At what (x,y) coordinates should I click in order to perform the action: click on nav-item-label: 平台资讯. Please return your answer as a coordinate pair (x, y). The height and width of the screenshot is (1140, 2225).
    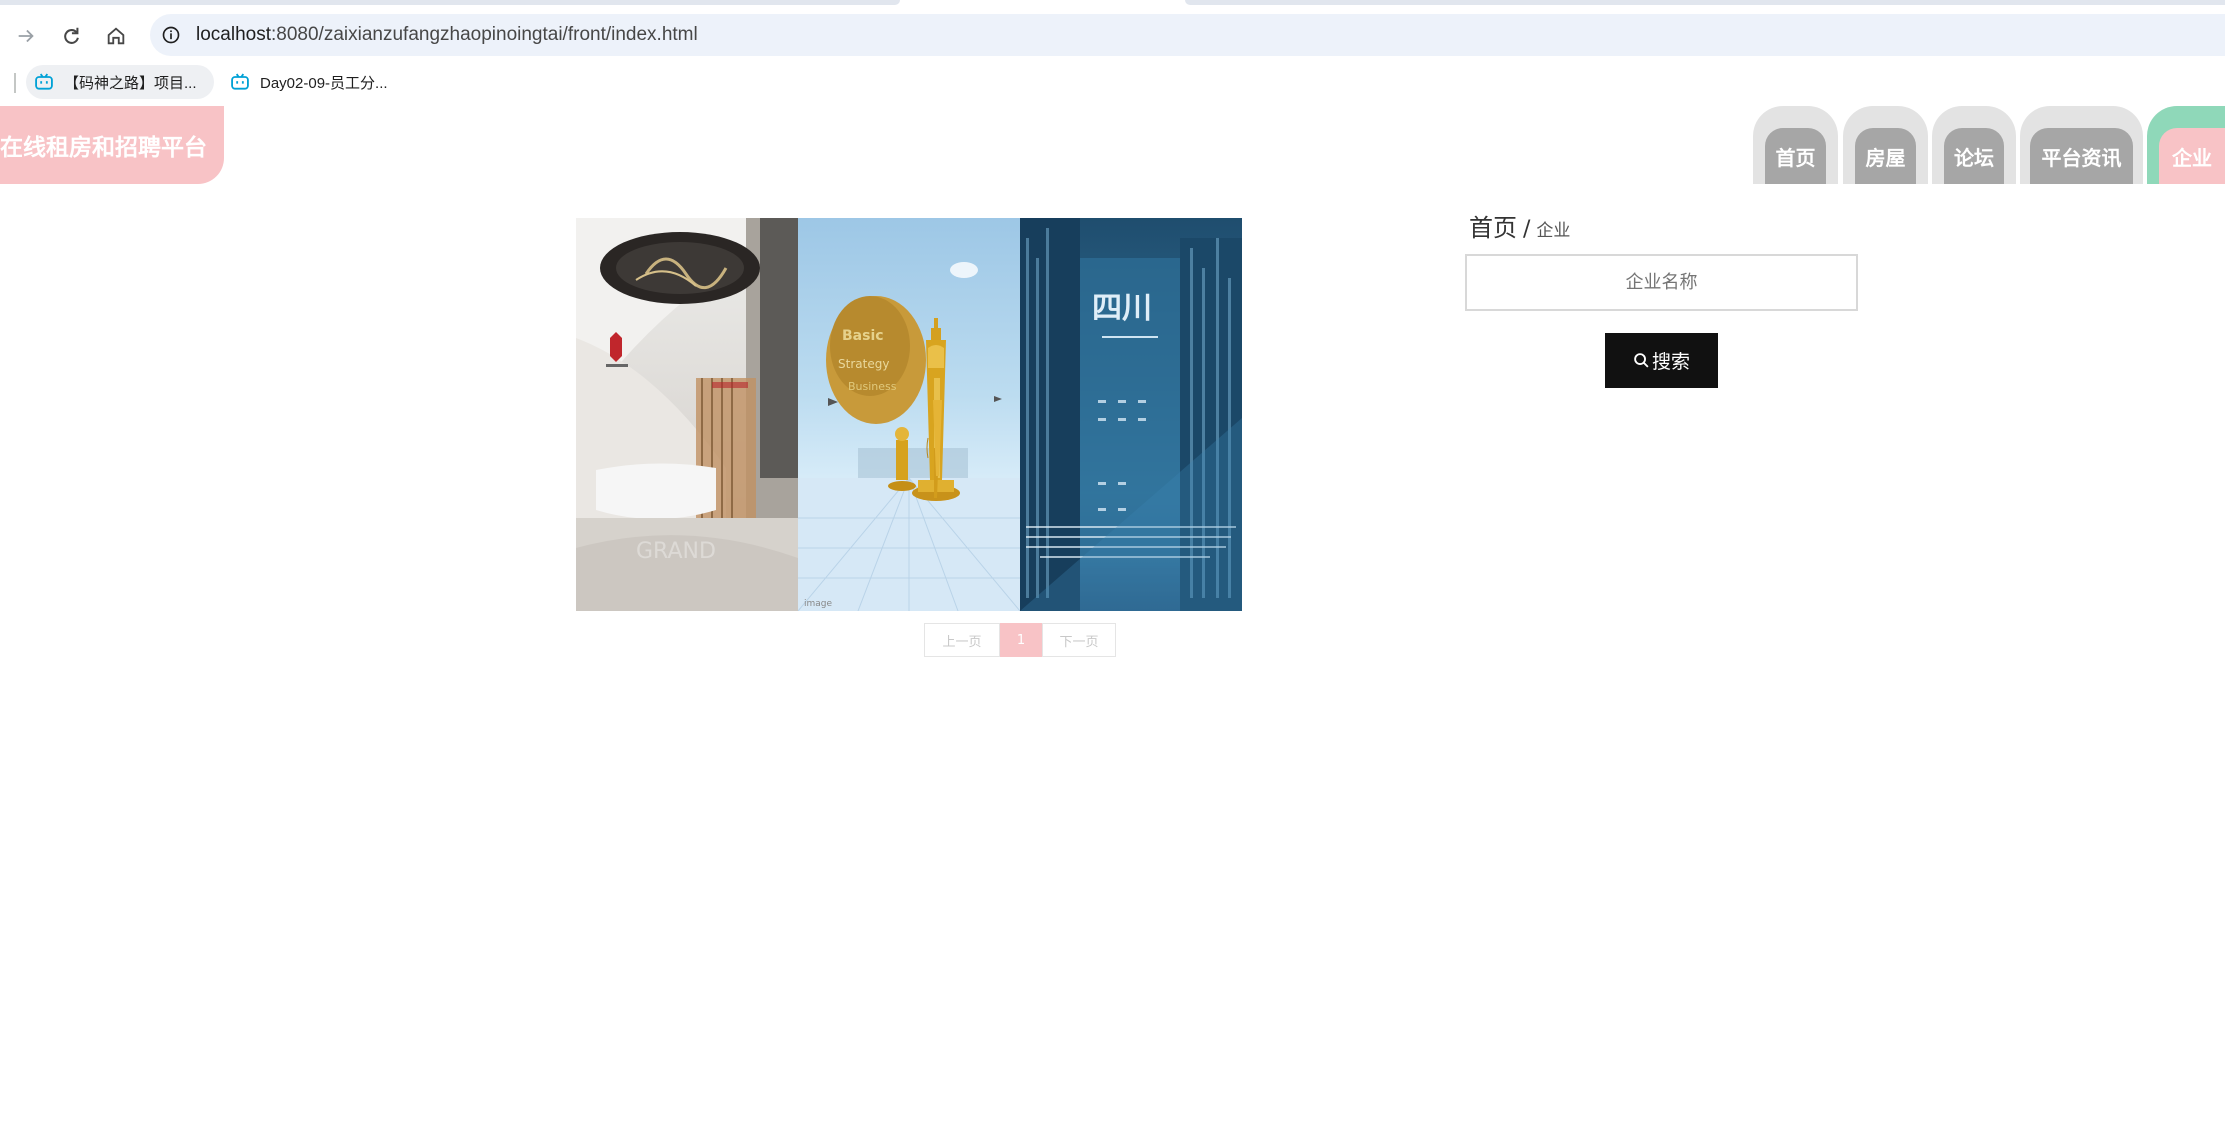
    Looking at the image, I should click on (2081, 156).